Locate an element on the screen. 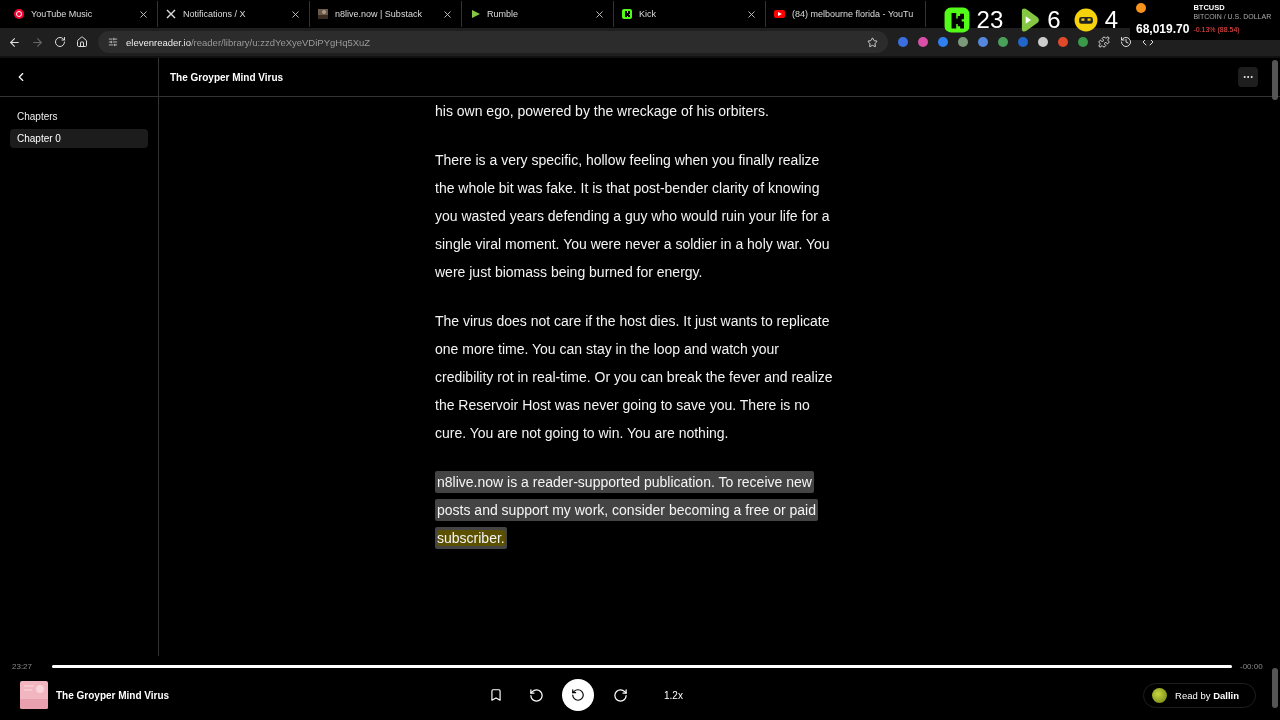 The height and width of the screenshot is (720, 1280). video-logo-icon is located at coordinates (779, 14).